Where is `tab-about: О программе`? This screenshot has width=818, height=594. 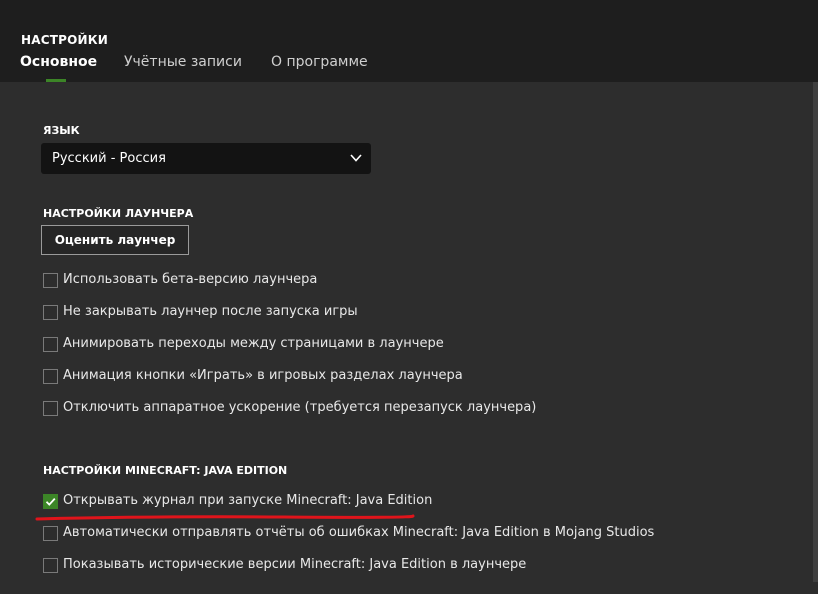
tab-about: О программе is located at coordinates (319, 62).